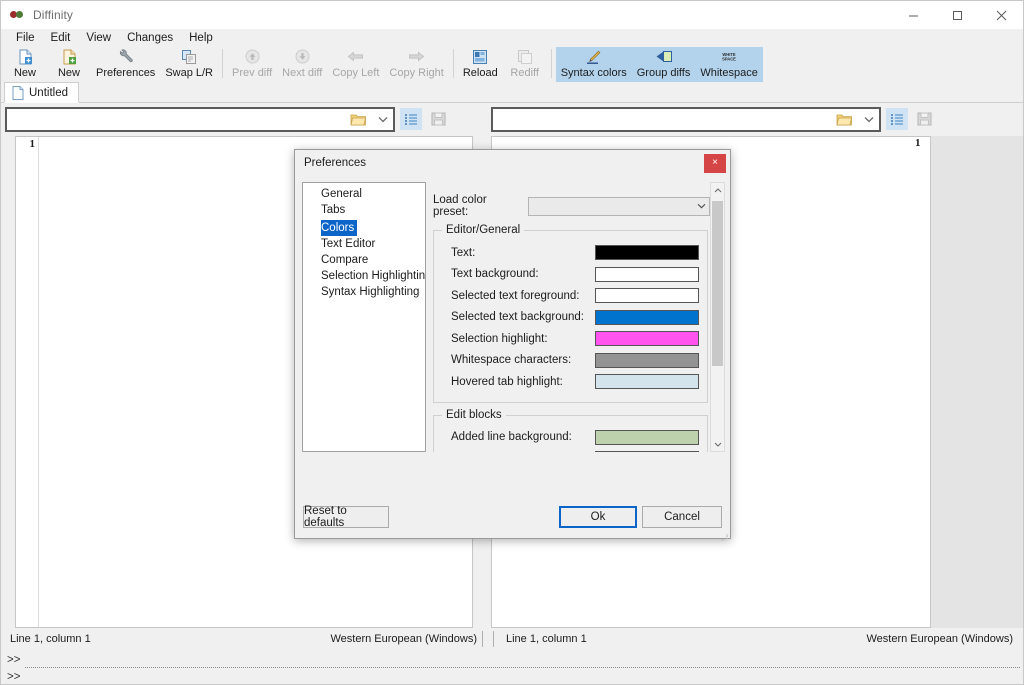  I want to click on toolbar-button-new-orange: New, so click(69, 64).